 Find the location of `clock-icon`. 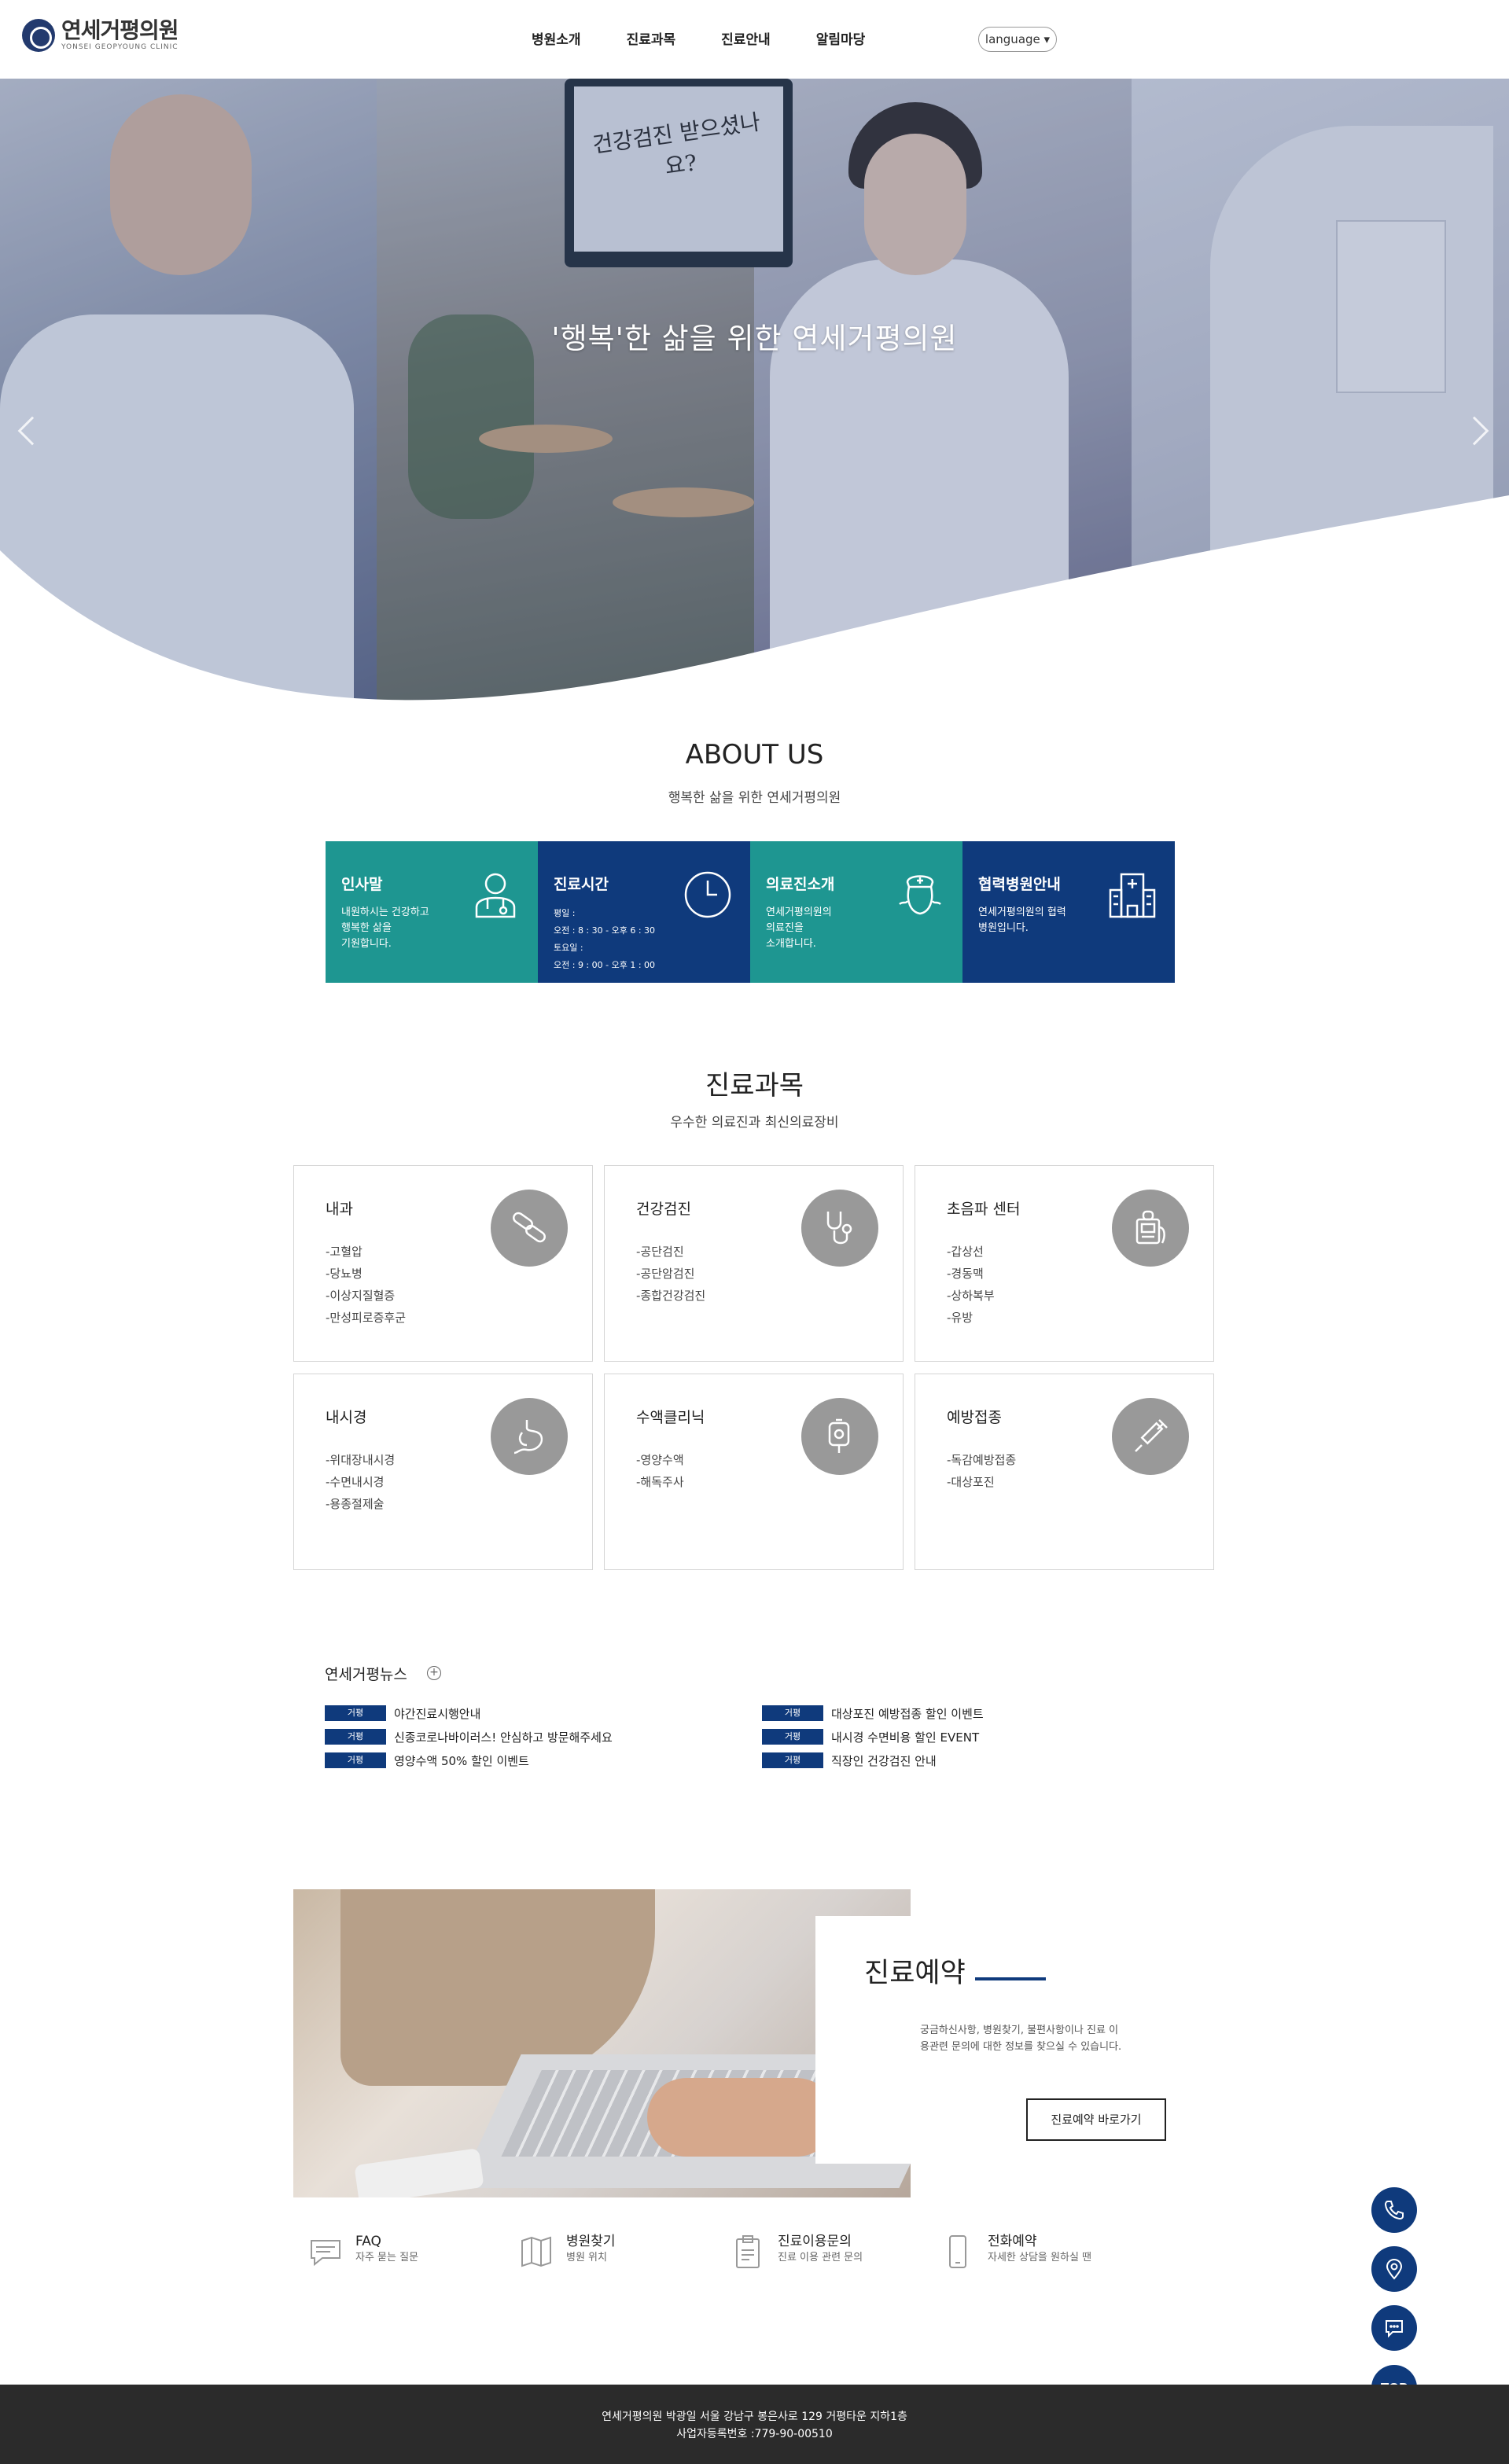

clock-icon is located at coordinates (707, 894).